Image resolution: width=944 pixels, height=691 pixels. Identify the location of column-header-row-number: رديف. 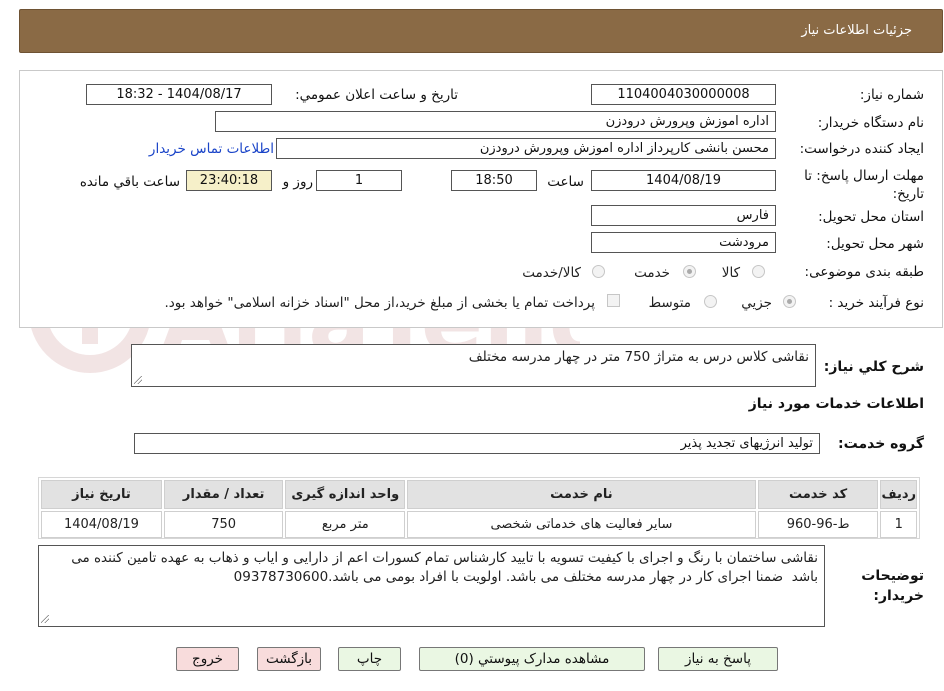
(898, 494).